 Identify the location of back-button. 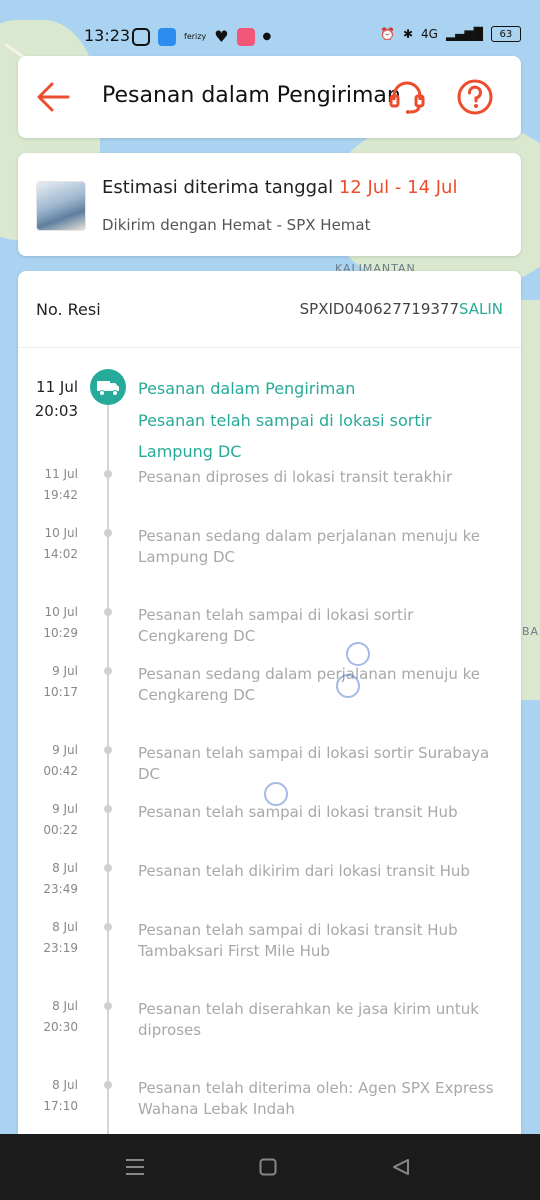
(53, 97).